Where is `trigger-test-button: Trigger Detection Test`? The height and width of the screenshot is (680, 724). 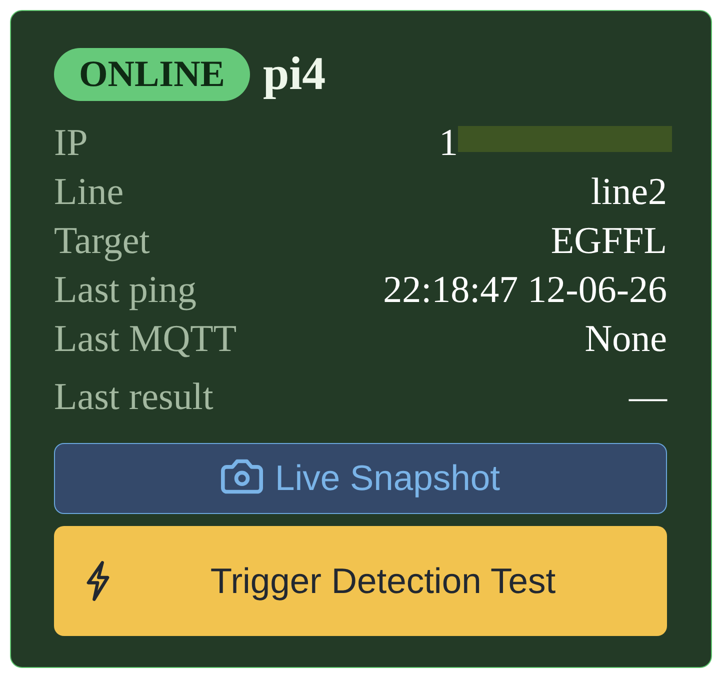
trigger-test-button: Trigger Detection Test is located at coordinates (360, 581).